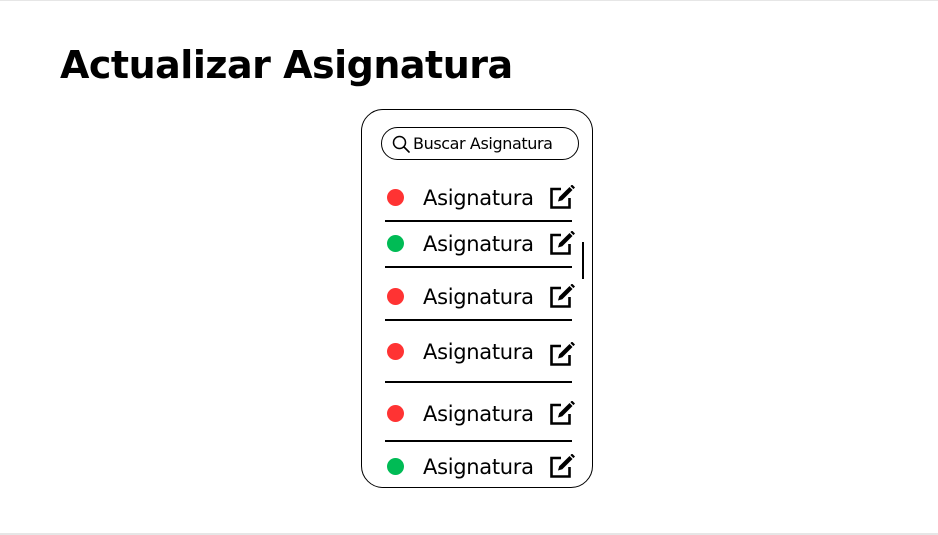 This screenshot has width=938, height=535. I want to click on search-input: Buscar Asignatura, so click(480, 143).